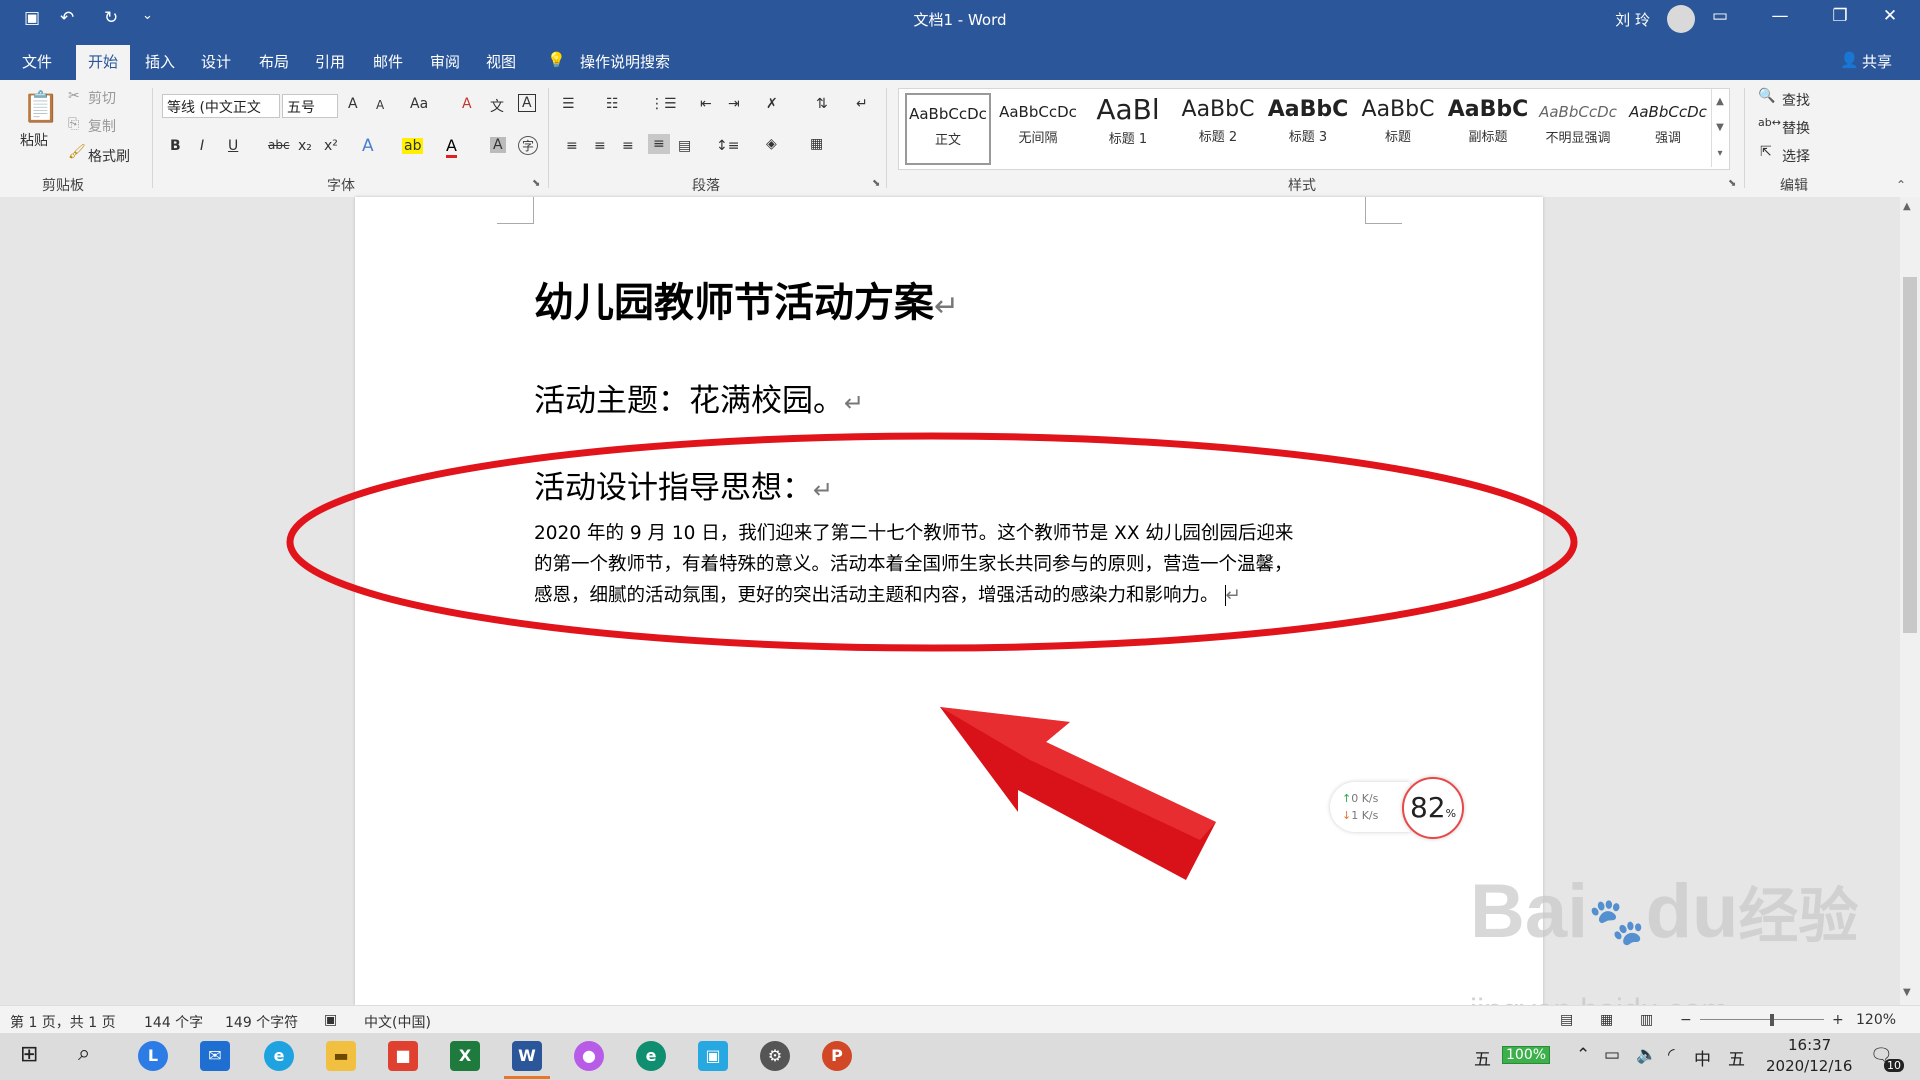 This screenshot has height=1080, width=1920. I want to click on zoom-level: 120%, so click(1876, 1020).